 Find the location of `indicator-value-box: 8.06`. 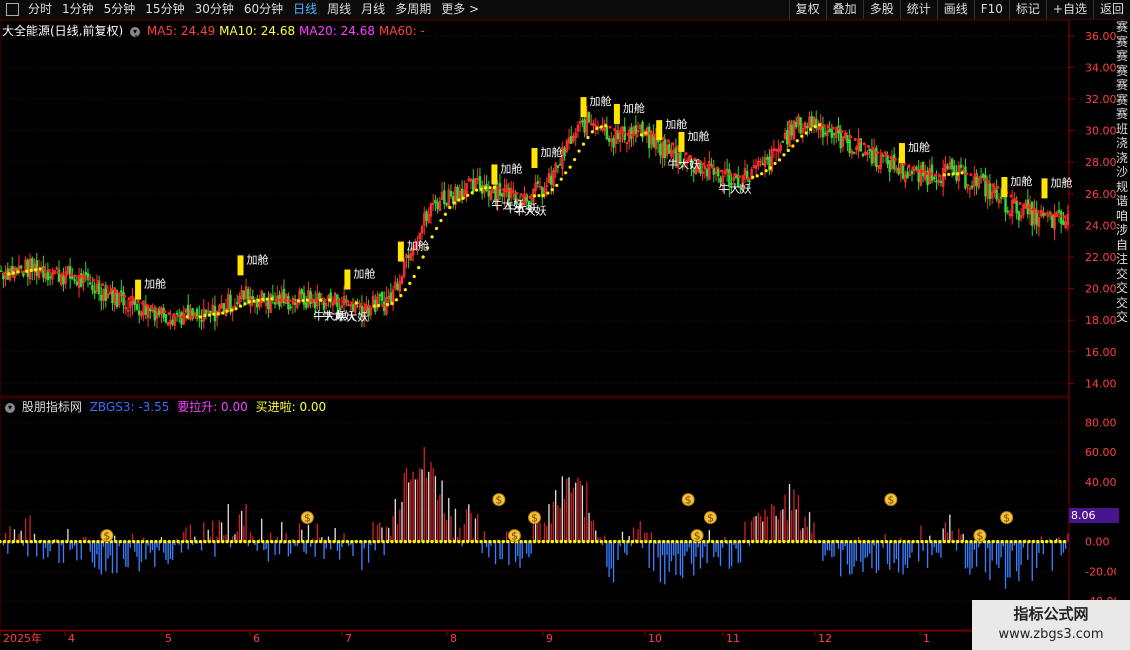

indicator-value-box: 8.06 is located at coordinates (1094, 515).